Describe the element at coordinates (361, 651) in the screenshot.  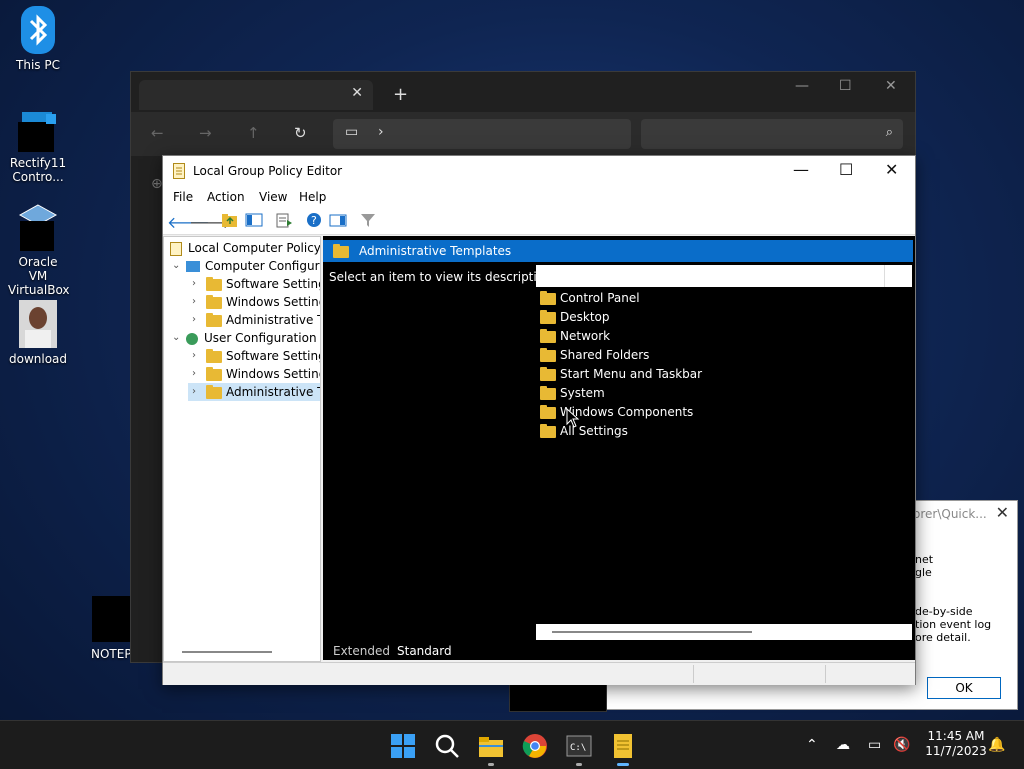
I see `tab-extended: Extended` at that location.